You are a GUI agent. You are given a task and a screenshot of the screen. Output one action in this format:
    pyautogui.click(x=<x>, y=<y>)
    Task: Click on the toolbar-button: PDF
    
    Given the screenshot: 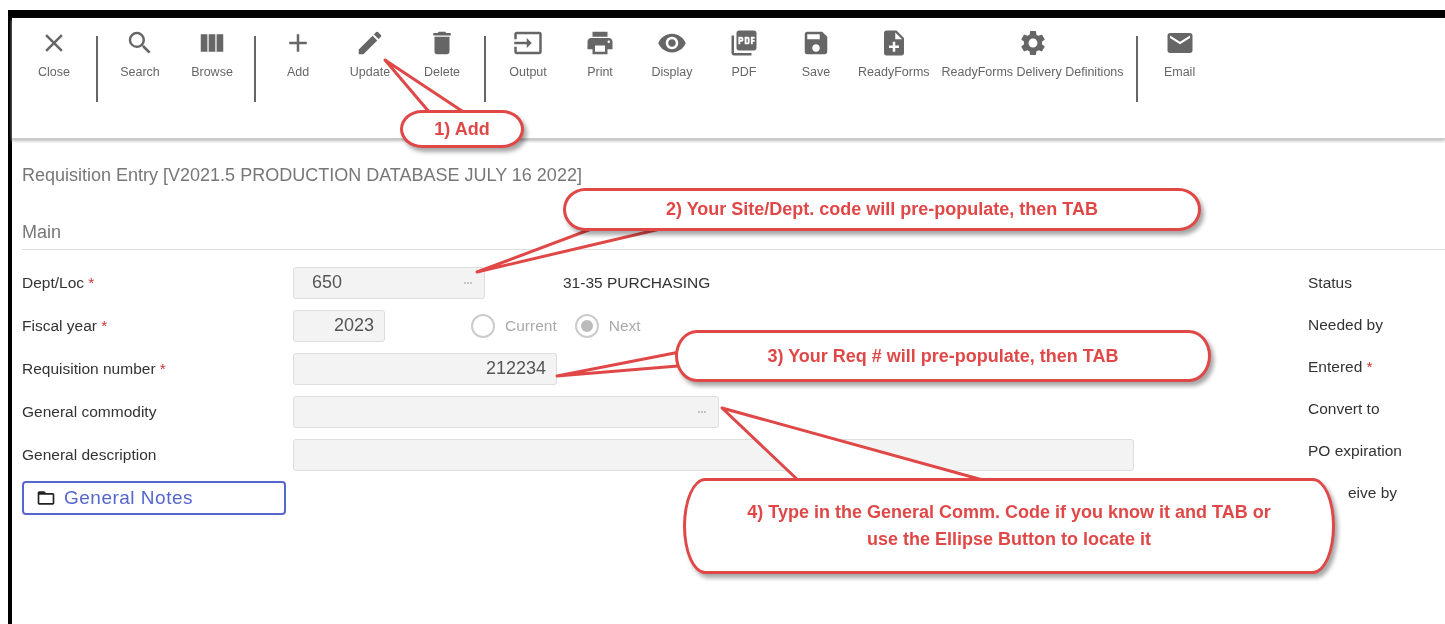 What is the action you would take?
    pyautogui.click(x=744, y=54)
    